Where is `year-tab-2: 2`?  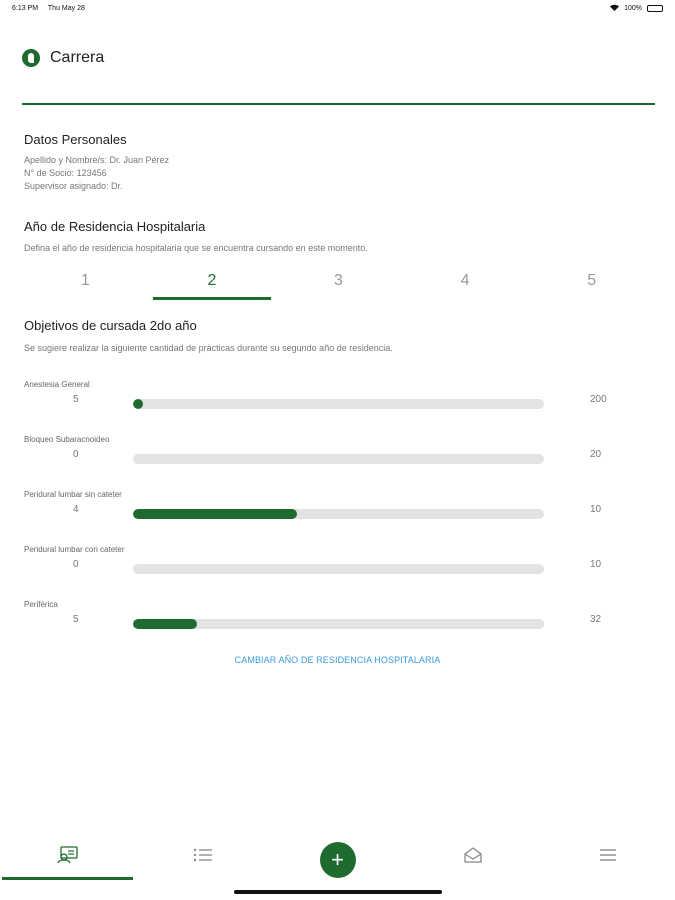
year-tab-2: 2 is located at coordinates (212, 285).